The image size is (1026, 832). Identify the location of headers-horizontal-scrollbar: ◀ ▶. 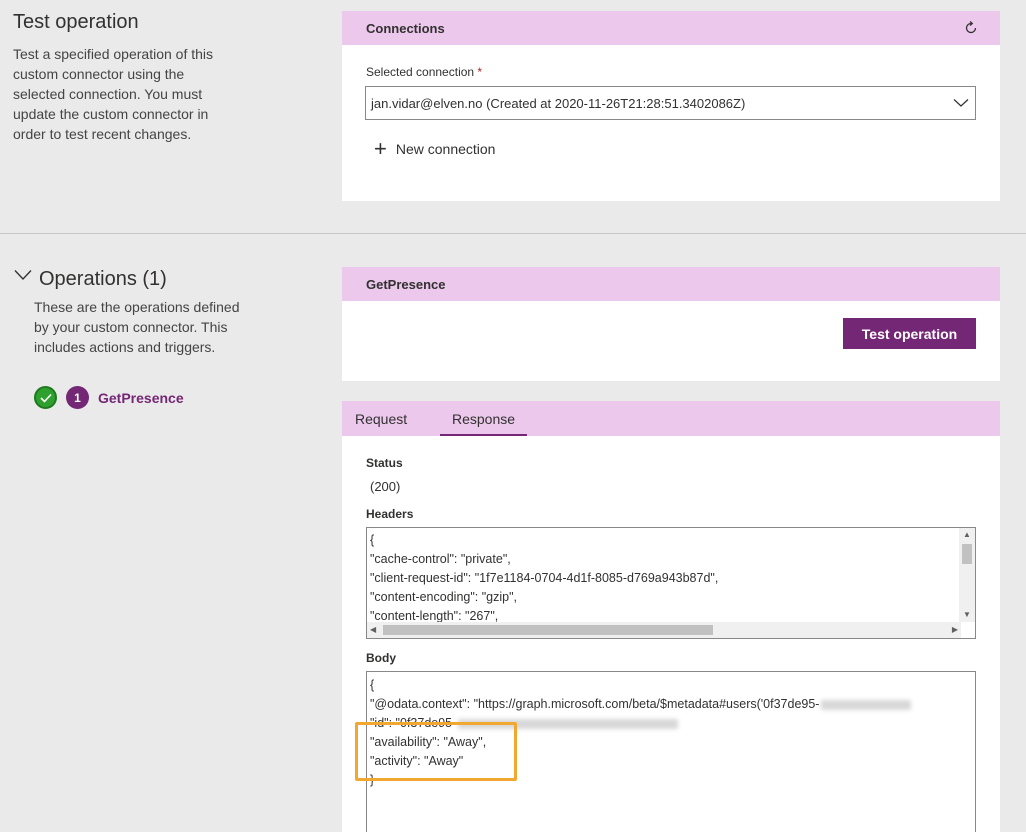
(664, 630).